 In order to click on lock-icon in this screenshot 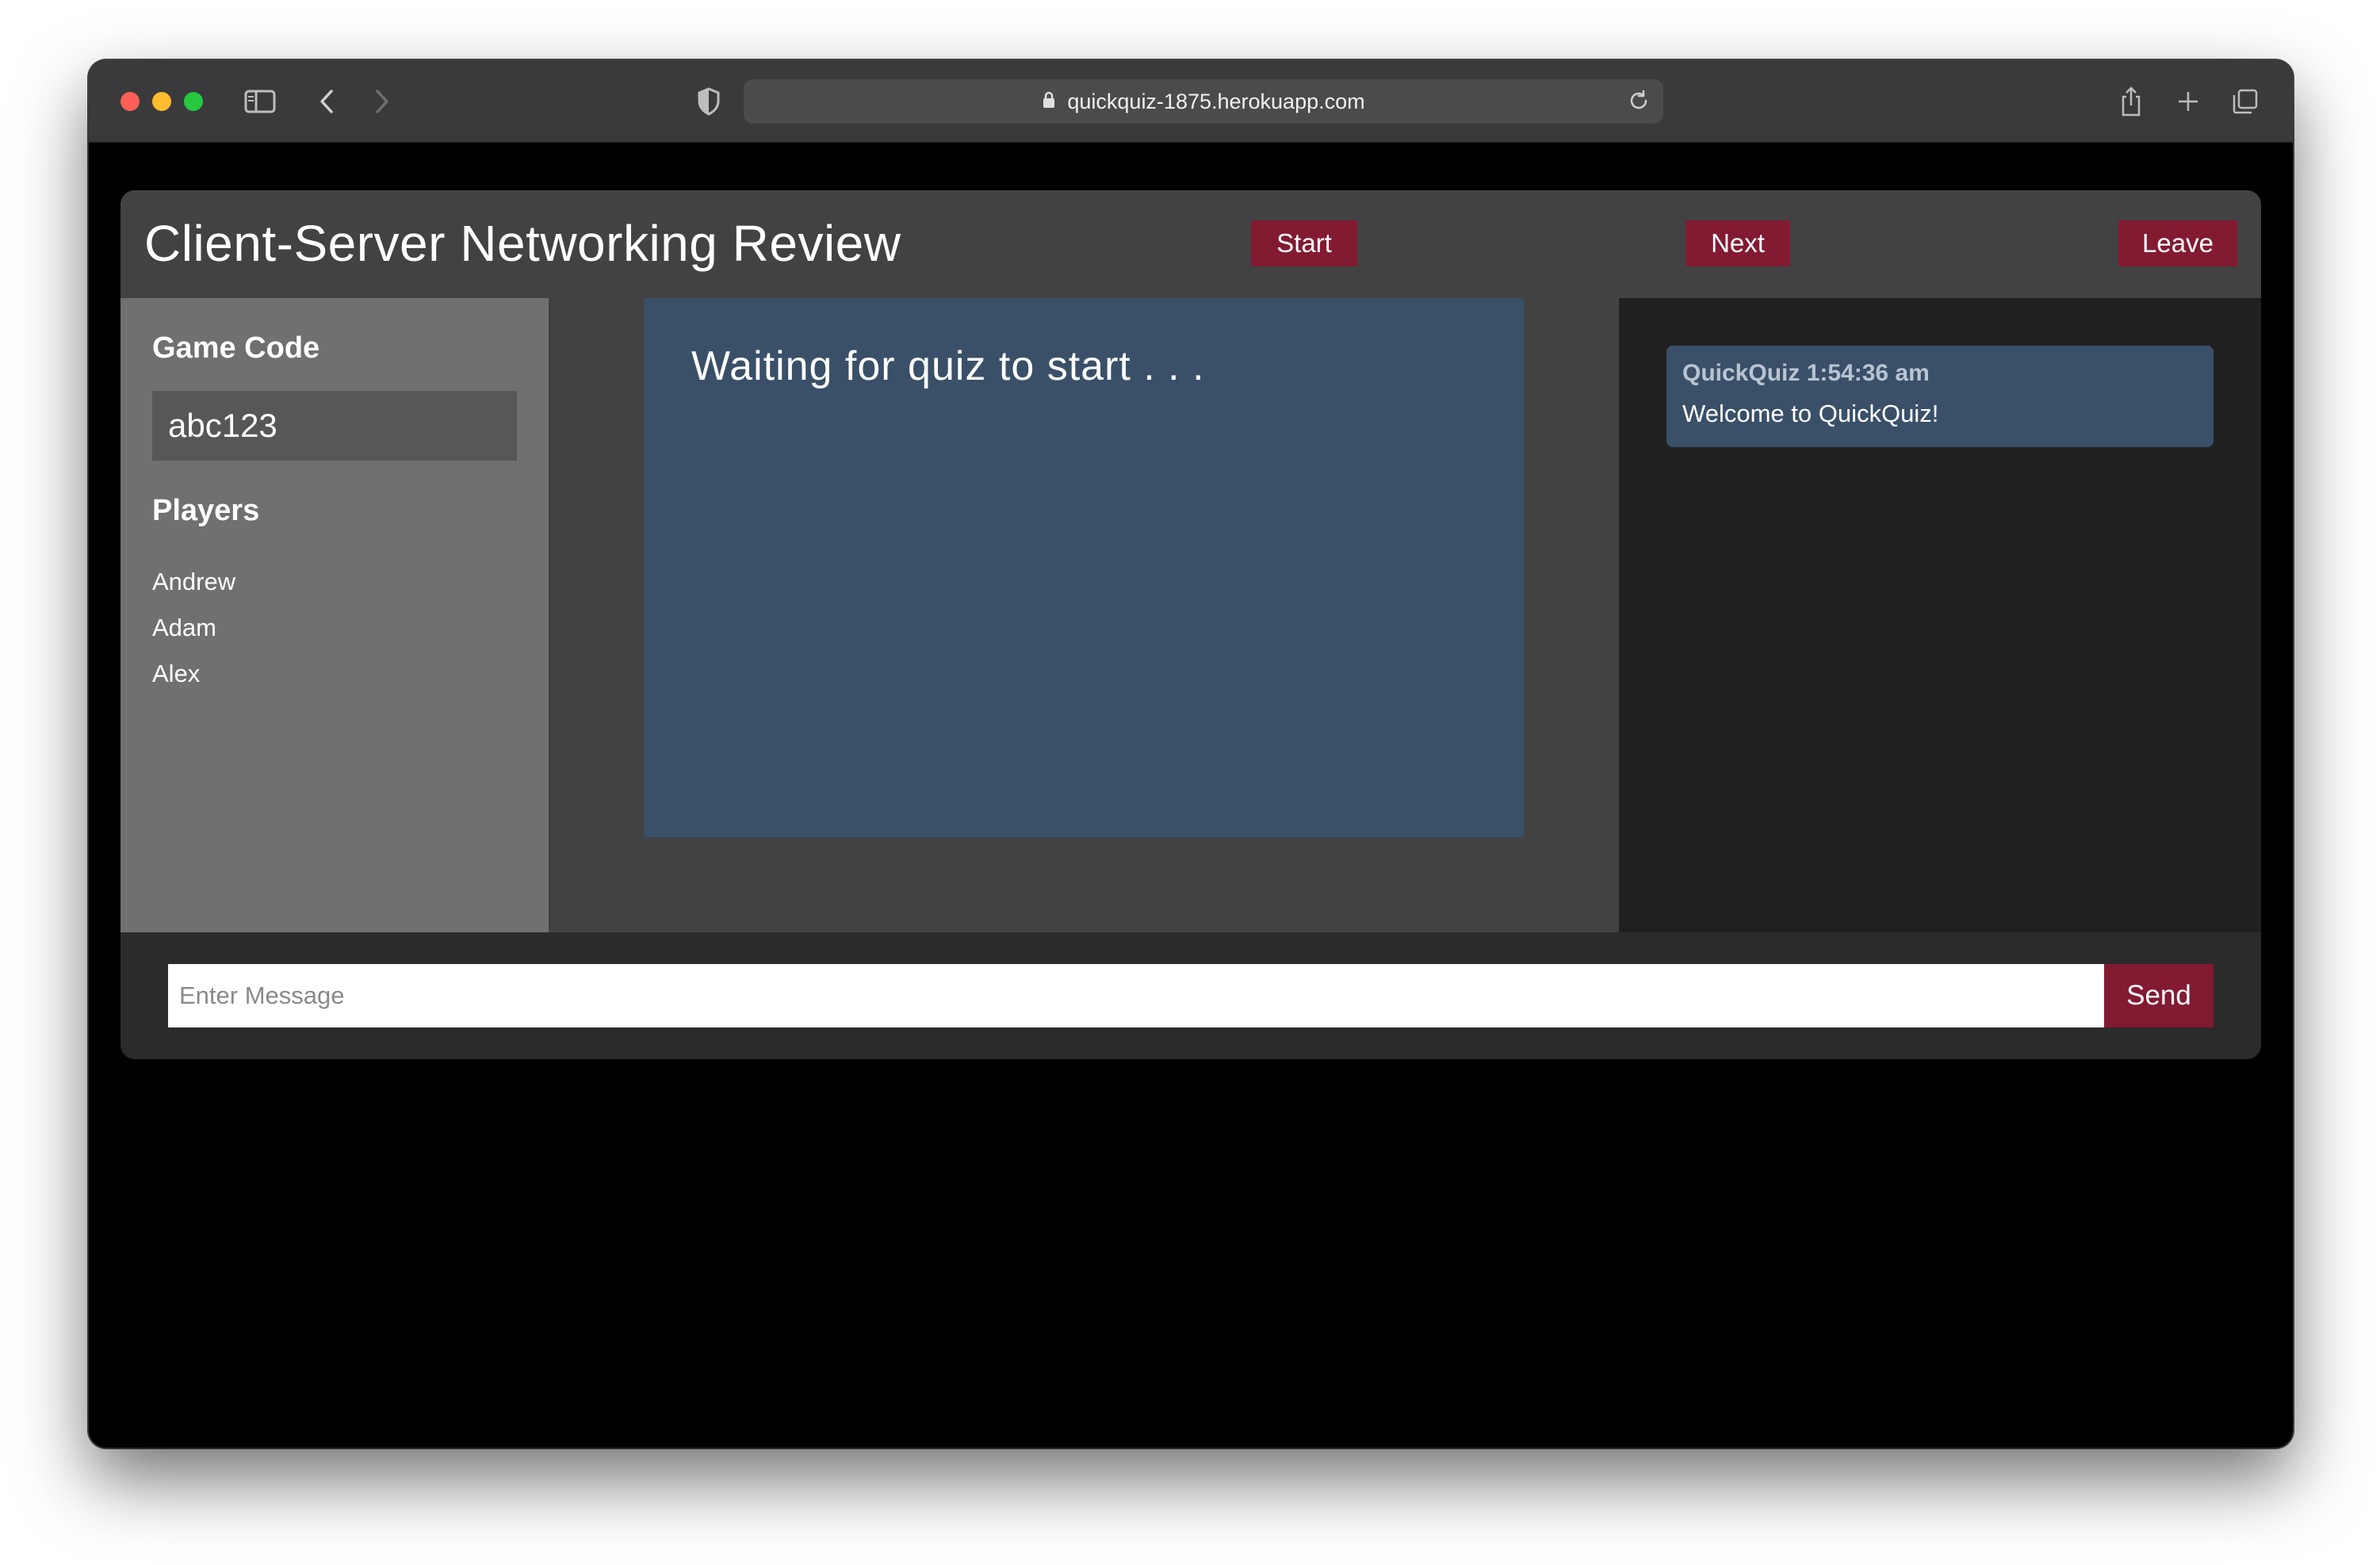, I will do `click(1049, 101)`.